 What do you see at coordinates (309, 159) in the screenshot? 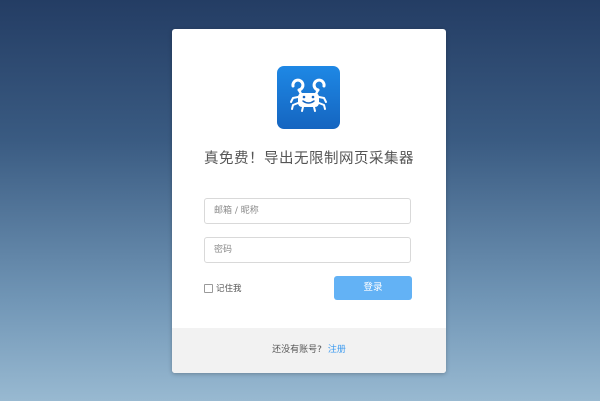
I see `page-title: 真免费！导出无限制网页采集器` at bounding box center [309, 159].